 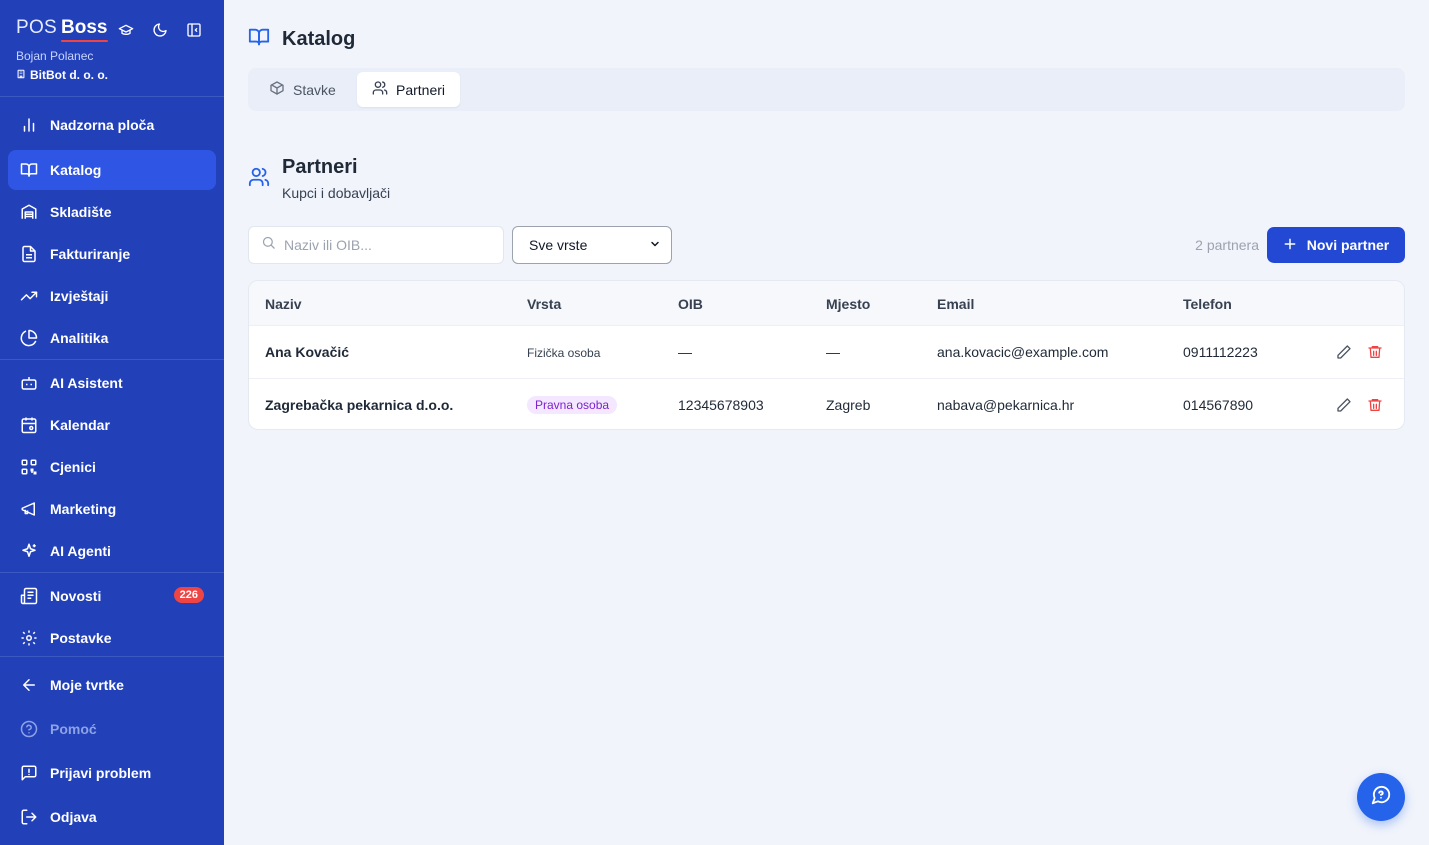 I want to click on page-title: Katalog, so click(x=319, y=39).